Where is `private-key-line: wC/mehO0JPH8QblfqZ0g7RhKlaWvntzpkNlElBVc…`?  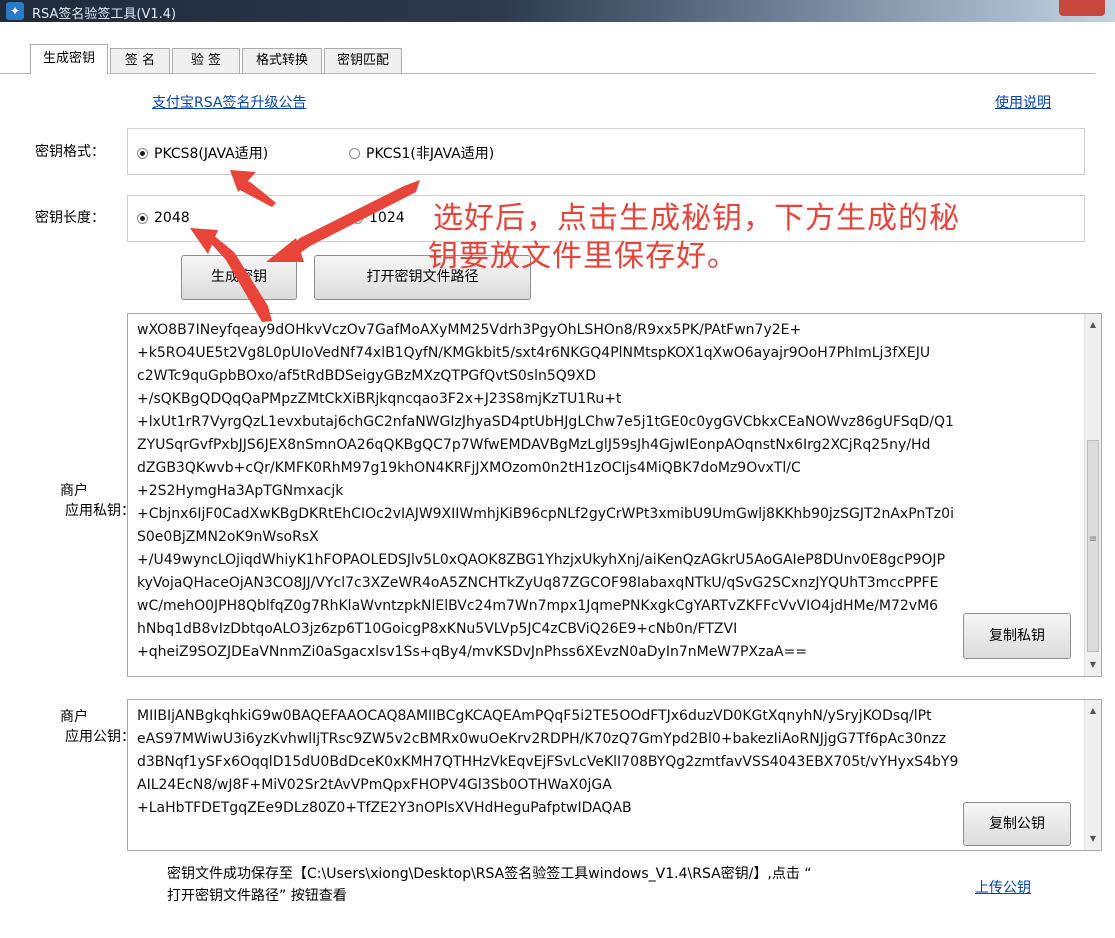 private-key-line: wC/mehO0JPH8QblfqZ0g7RhKlaWvntzpkNlElBVc… is located at coordinates (538, 606).